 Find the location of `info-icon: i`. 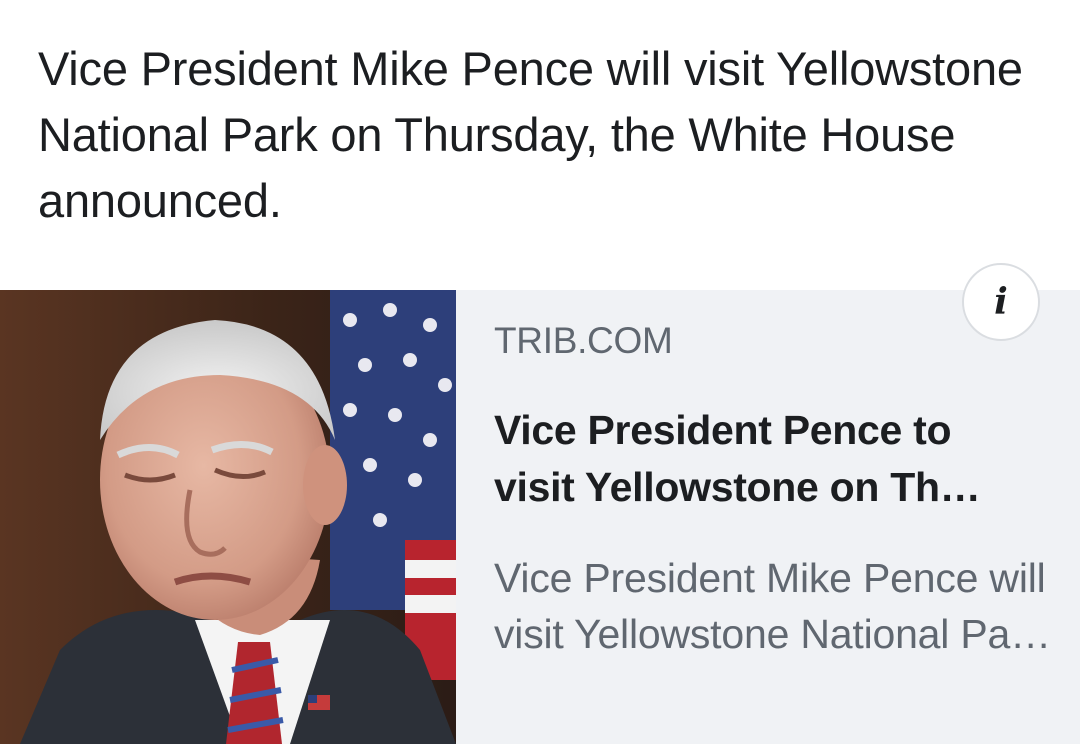

info-icon: i is located at coordinates (1001, 302).